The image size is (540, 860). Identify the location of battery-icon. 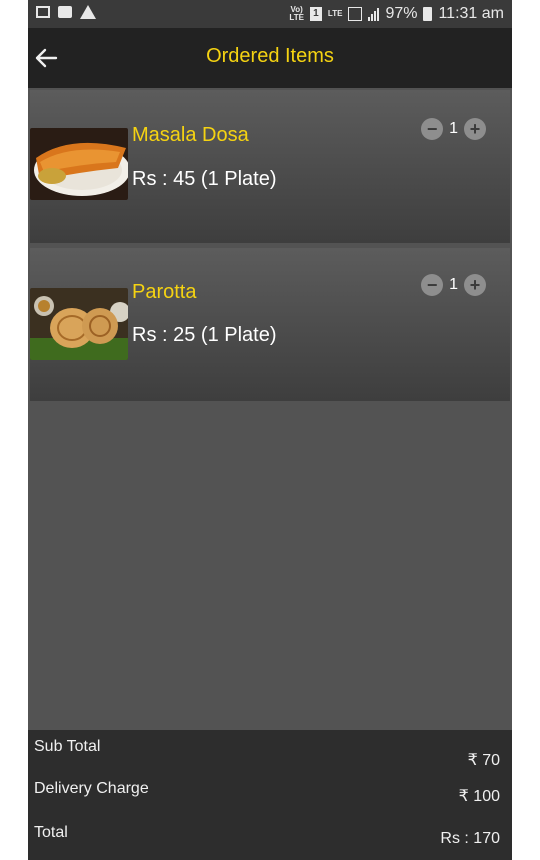
(428, 14).